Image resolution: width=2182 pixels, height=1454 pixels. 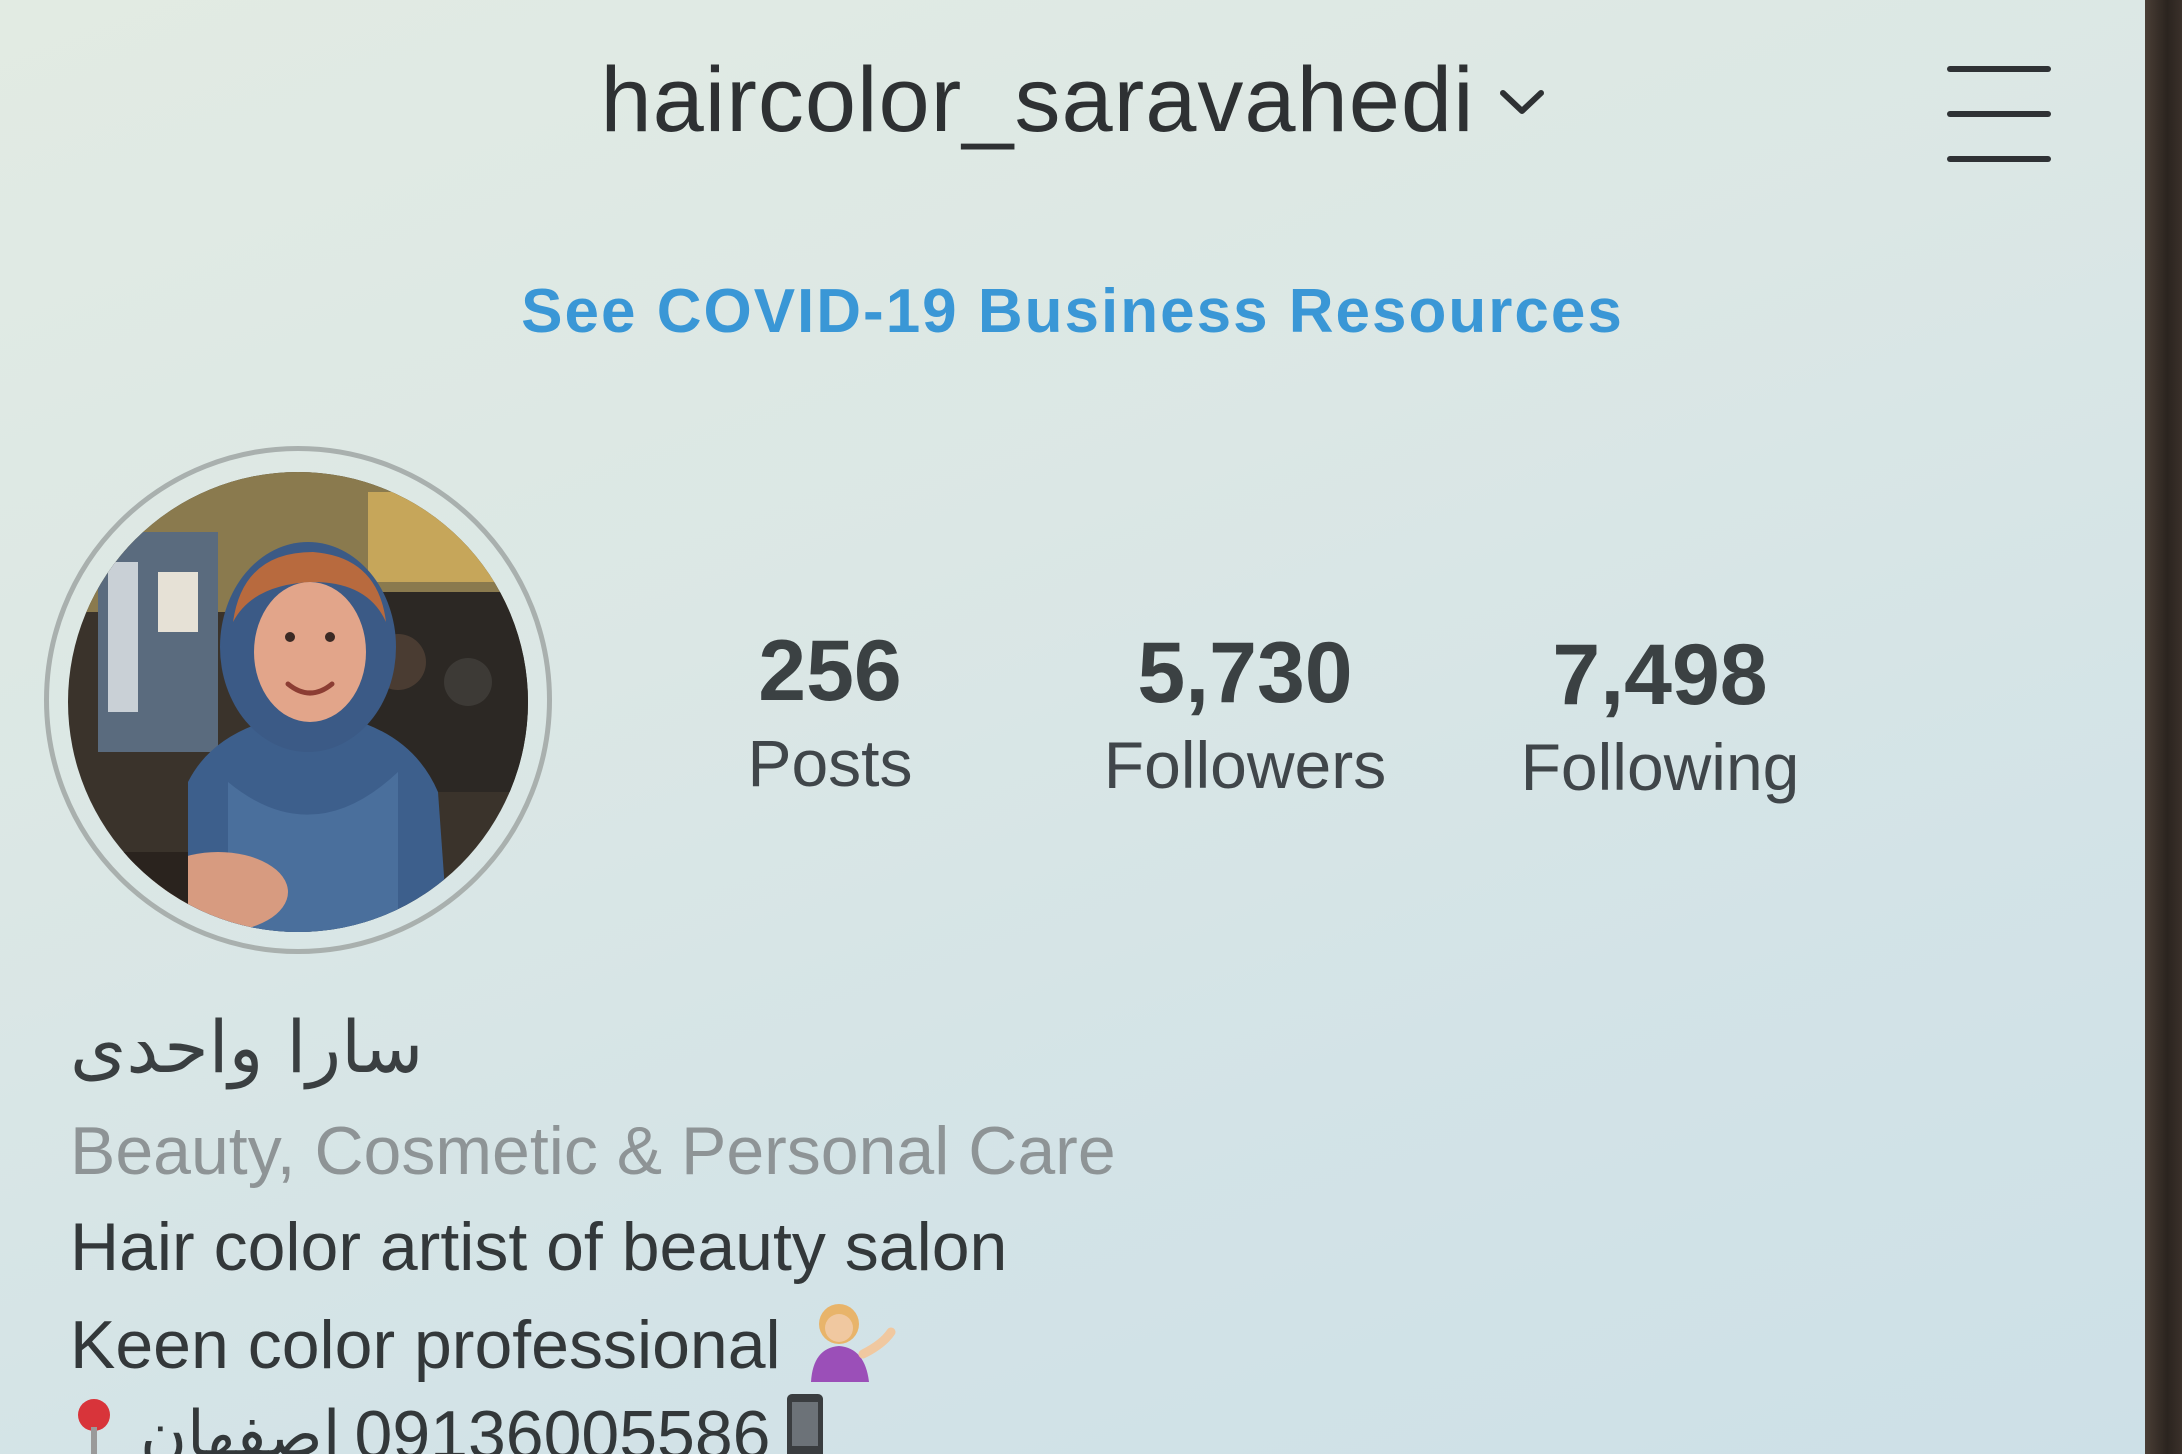 What do you see at coordinates (2163, 727) in the screenshot?
I see `device-bezel` at bounding box center [2163, 727].